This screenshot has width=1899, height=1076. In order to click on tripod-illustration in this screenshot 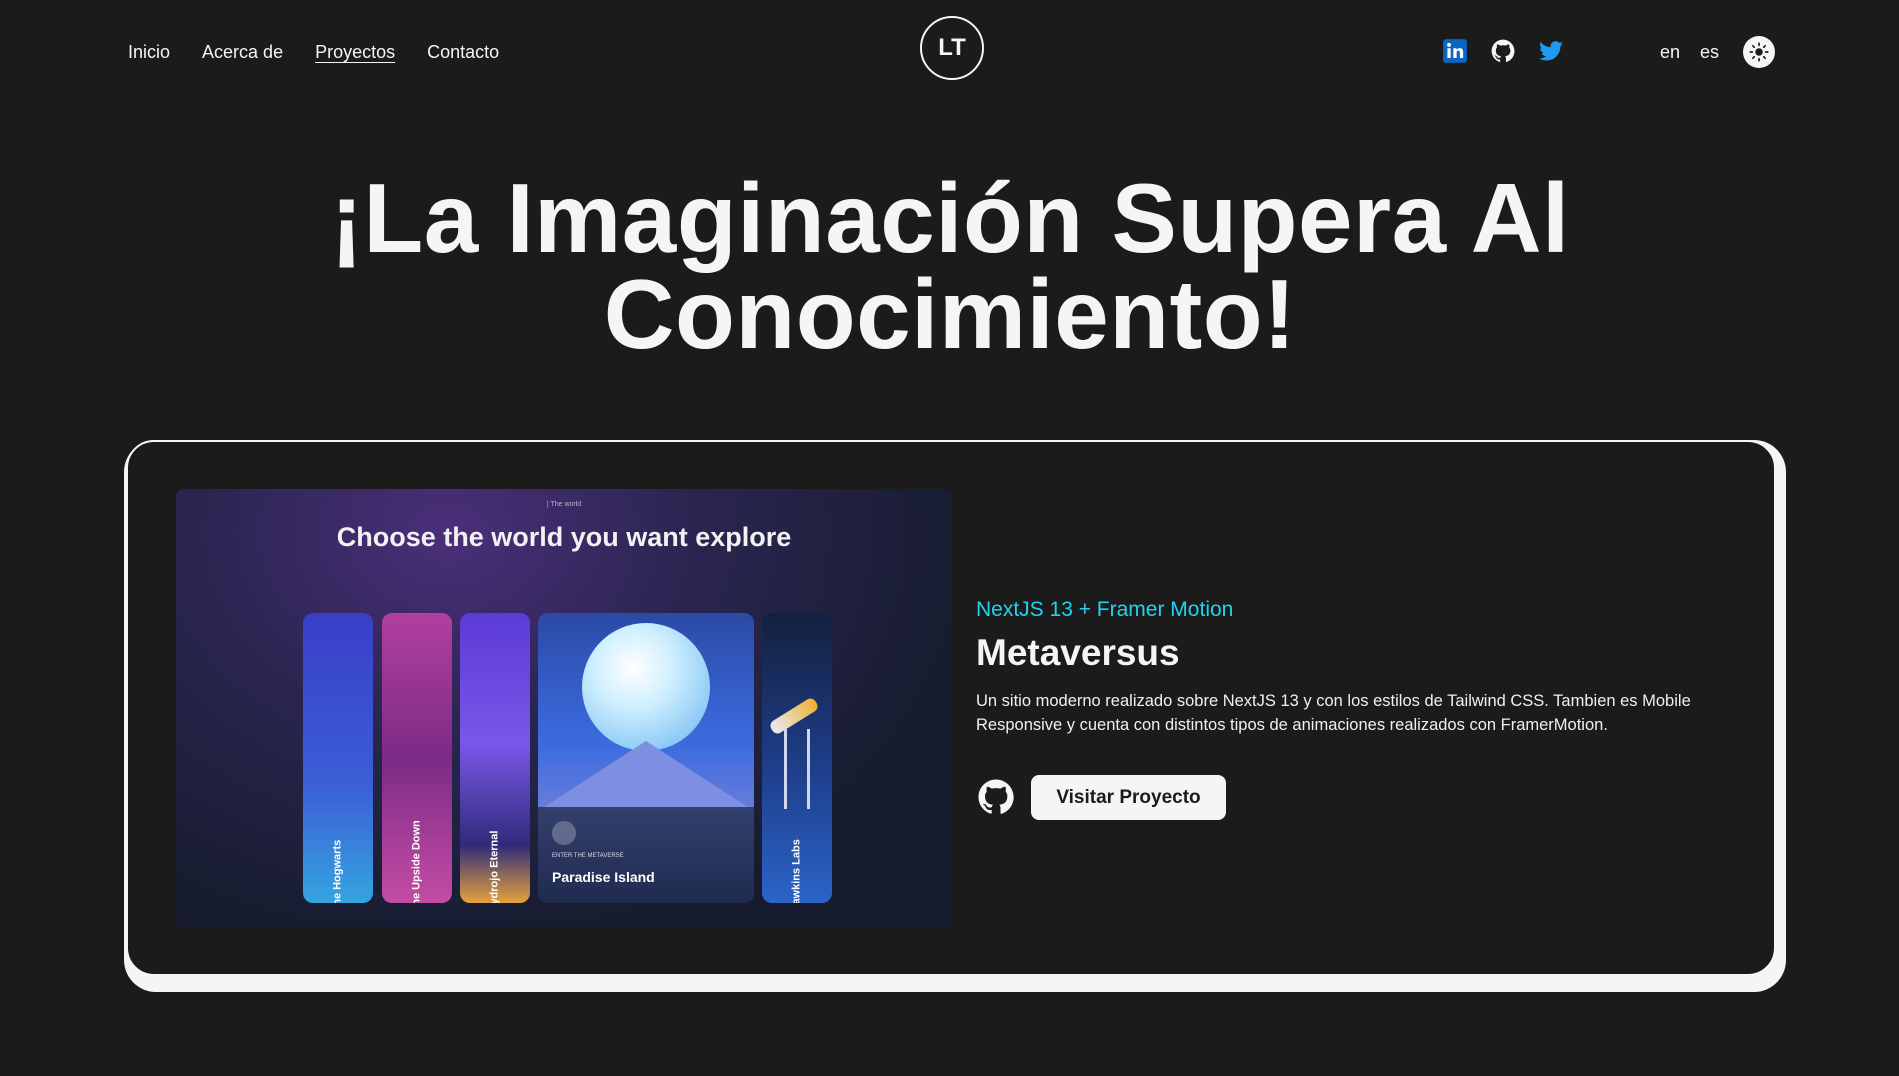, I will do `click(797, 769)`.